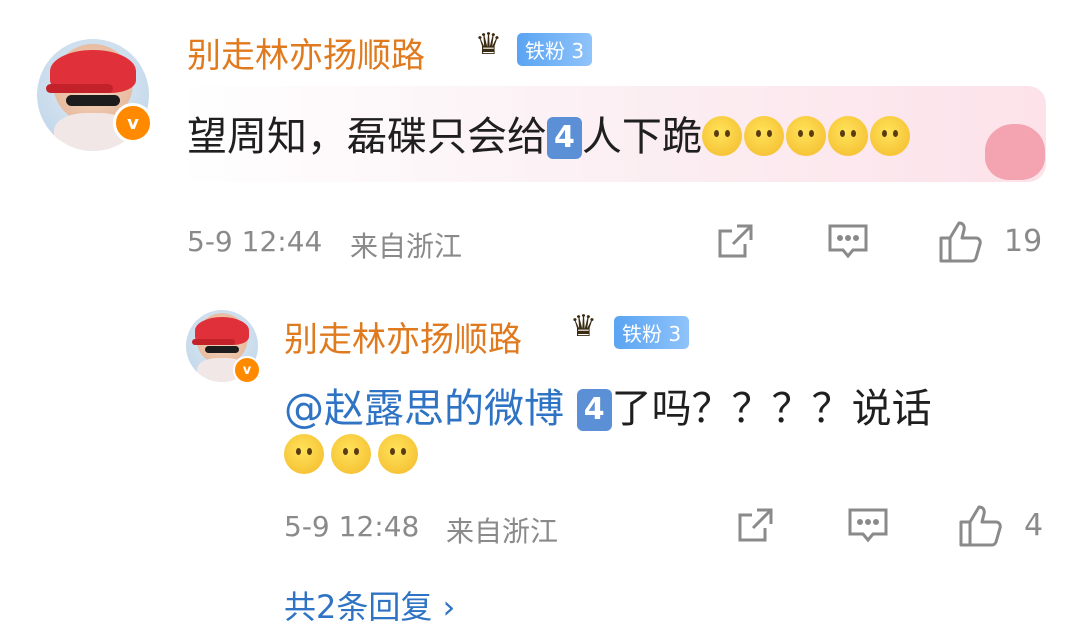  Describe the element at coordinates (406, 246) in the screenshot. I see `comment-location: 来自浙江` at that location.